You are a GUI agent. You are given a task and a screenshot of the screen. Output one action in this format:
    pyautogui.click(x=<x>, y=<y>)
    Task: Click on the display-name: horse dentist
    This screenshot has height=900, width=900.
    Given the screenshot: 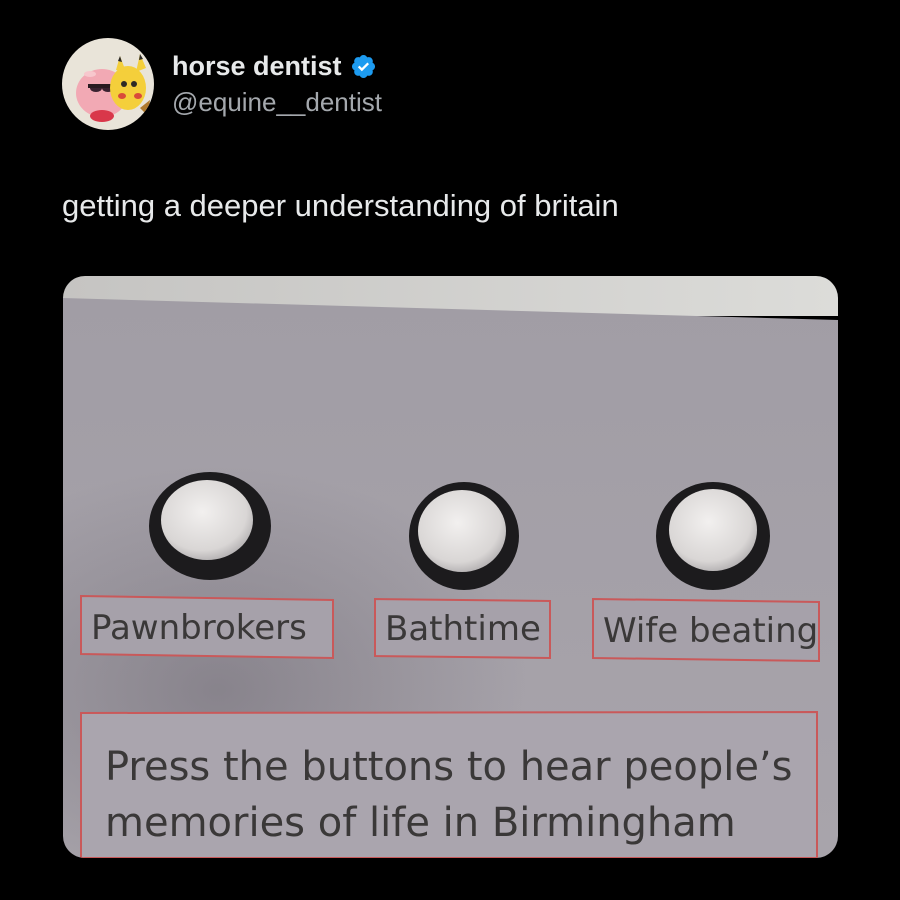 What is the action you would take?
    pyautogui.click(x=257, y=66)
    